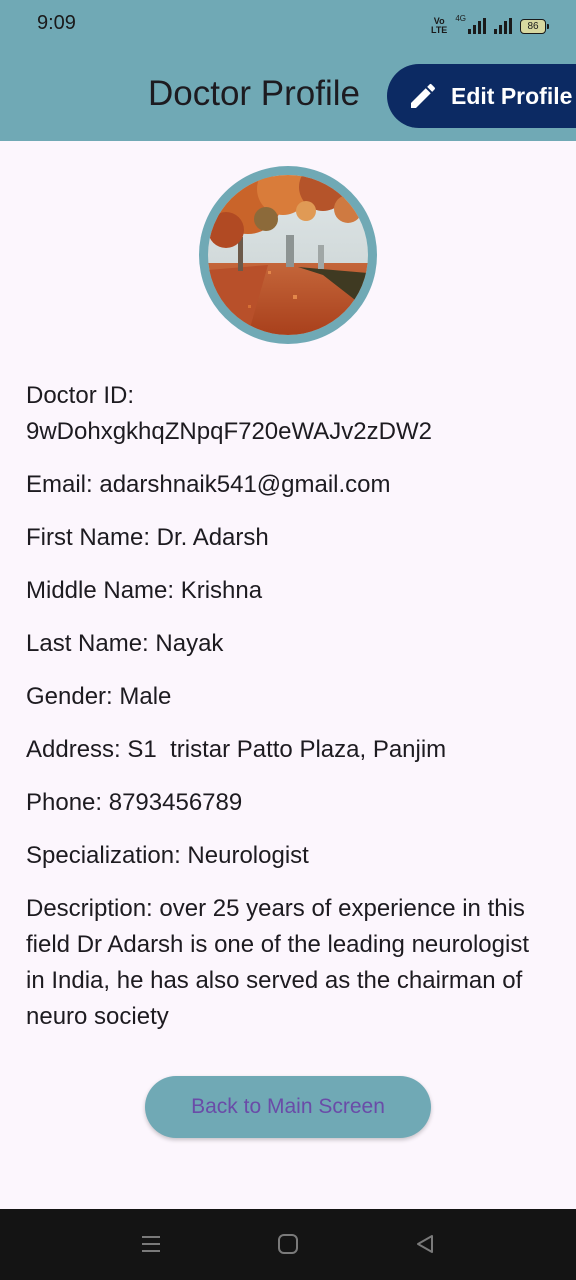 The height and width of the screenshot is (1280, 576). I want to click on doctor-id-label: Doctor ID:, so click(80, 395).